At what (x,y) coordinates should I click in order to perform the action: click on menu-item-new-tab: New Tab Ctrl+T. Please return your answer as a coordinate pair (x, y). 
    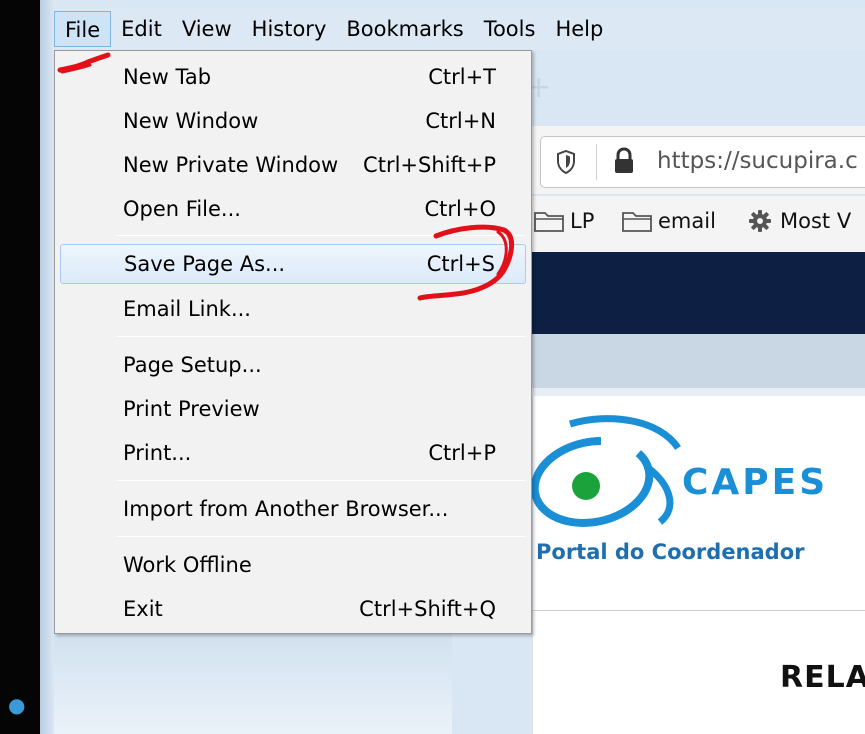
    Looking at the image, I should click on (293, 77).